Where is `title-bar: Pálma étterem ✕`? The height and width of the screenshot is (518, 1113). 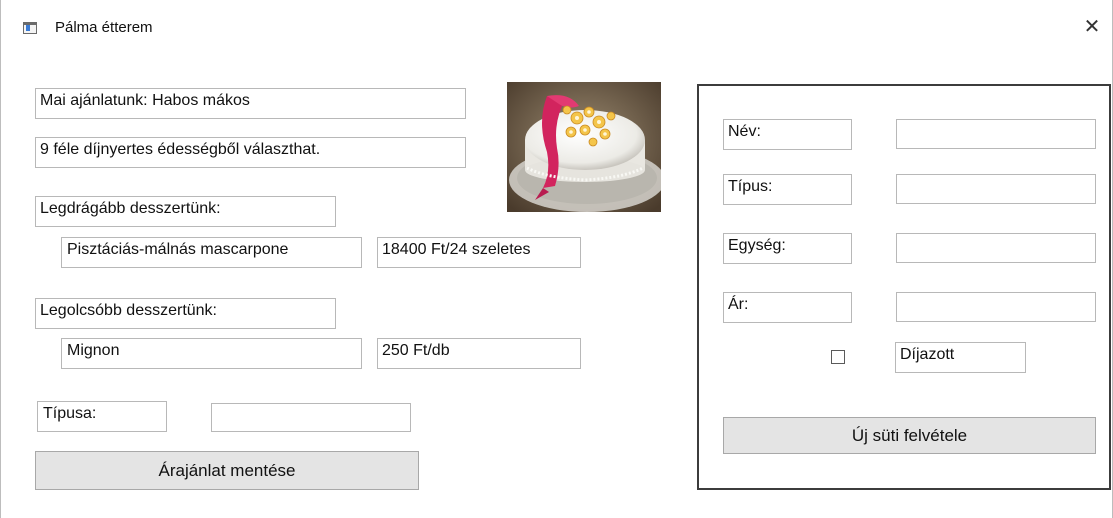
title-bar: Pálma étterem ✕ is located at coordinates (556, 22).